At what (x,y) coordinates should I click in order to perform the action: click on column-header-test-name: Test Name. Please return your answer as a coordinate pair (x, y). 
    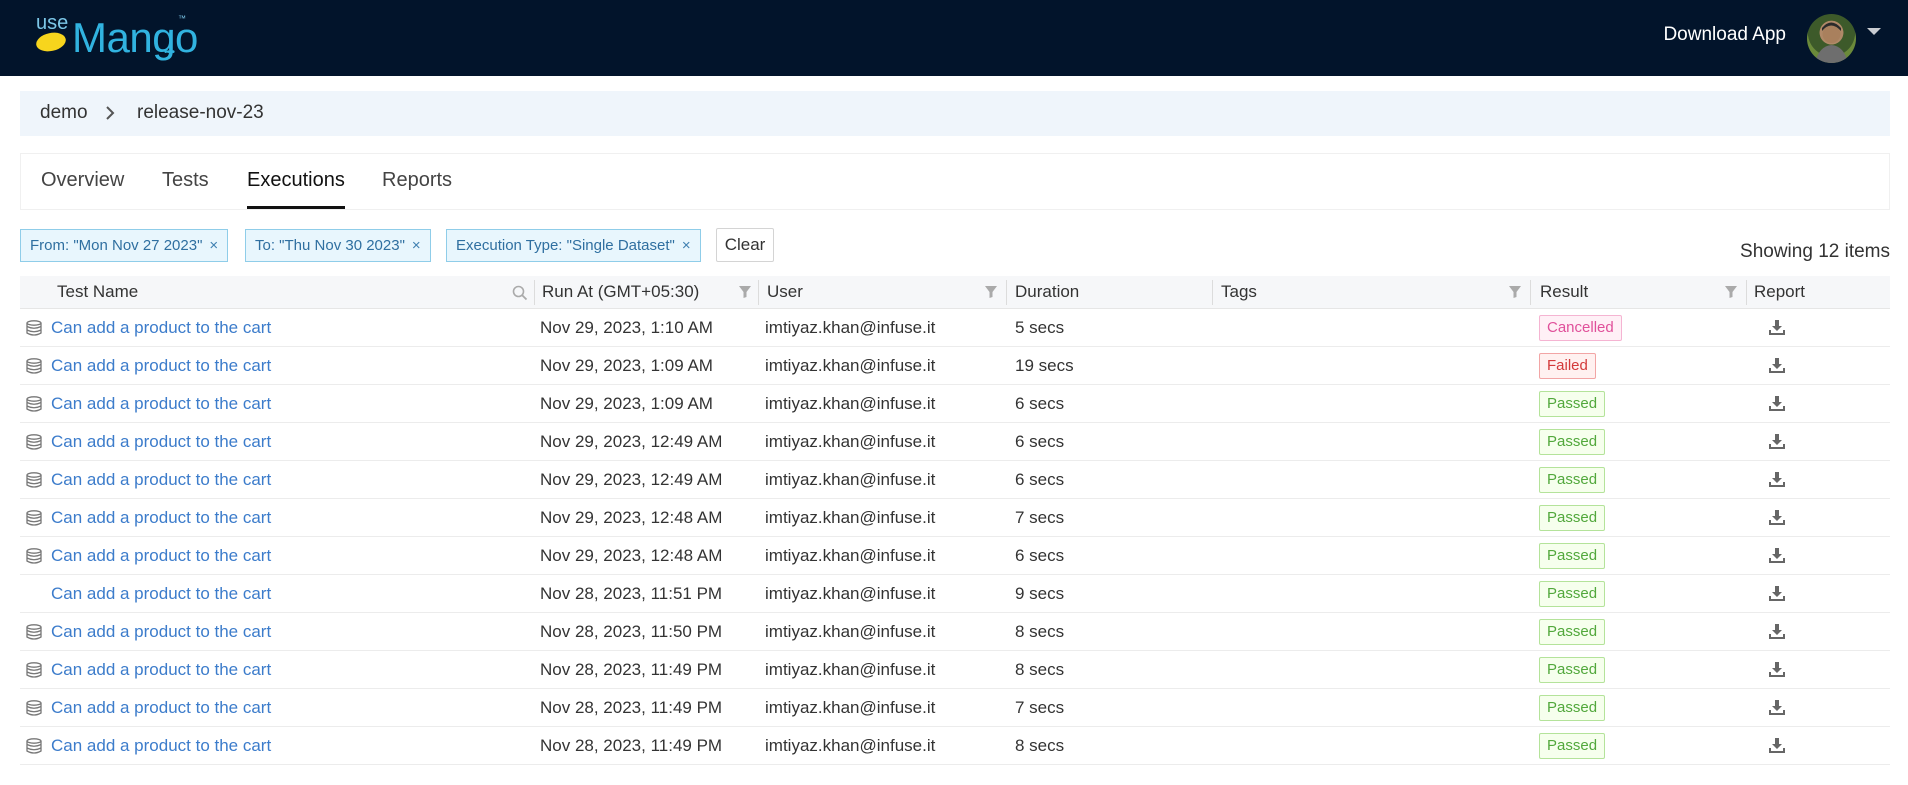
    Looking at the image, I should click on (98, 291).